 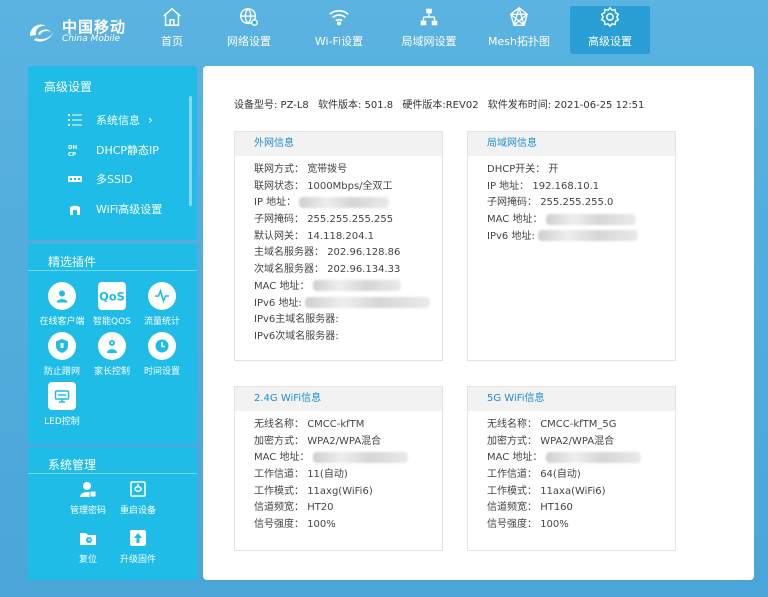 What do you see at coordinates (161, 322) in the screenshot?
I see `plugin-label: 流量统计` at bounding box center [161, 322].